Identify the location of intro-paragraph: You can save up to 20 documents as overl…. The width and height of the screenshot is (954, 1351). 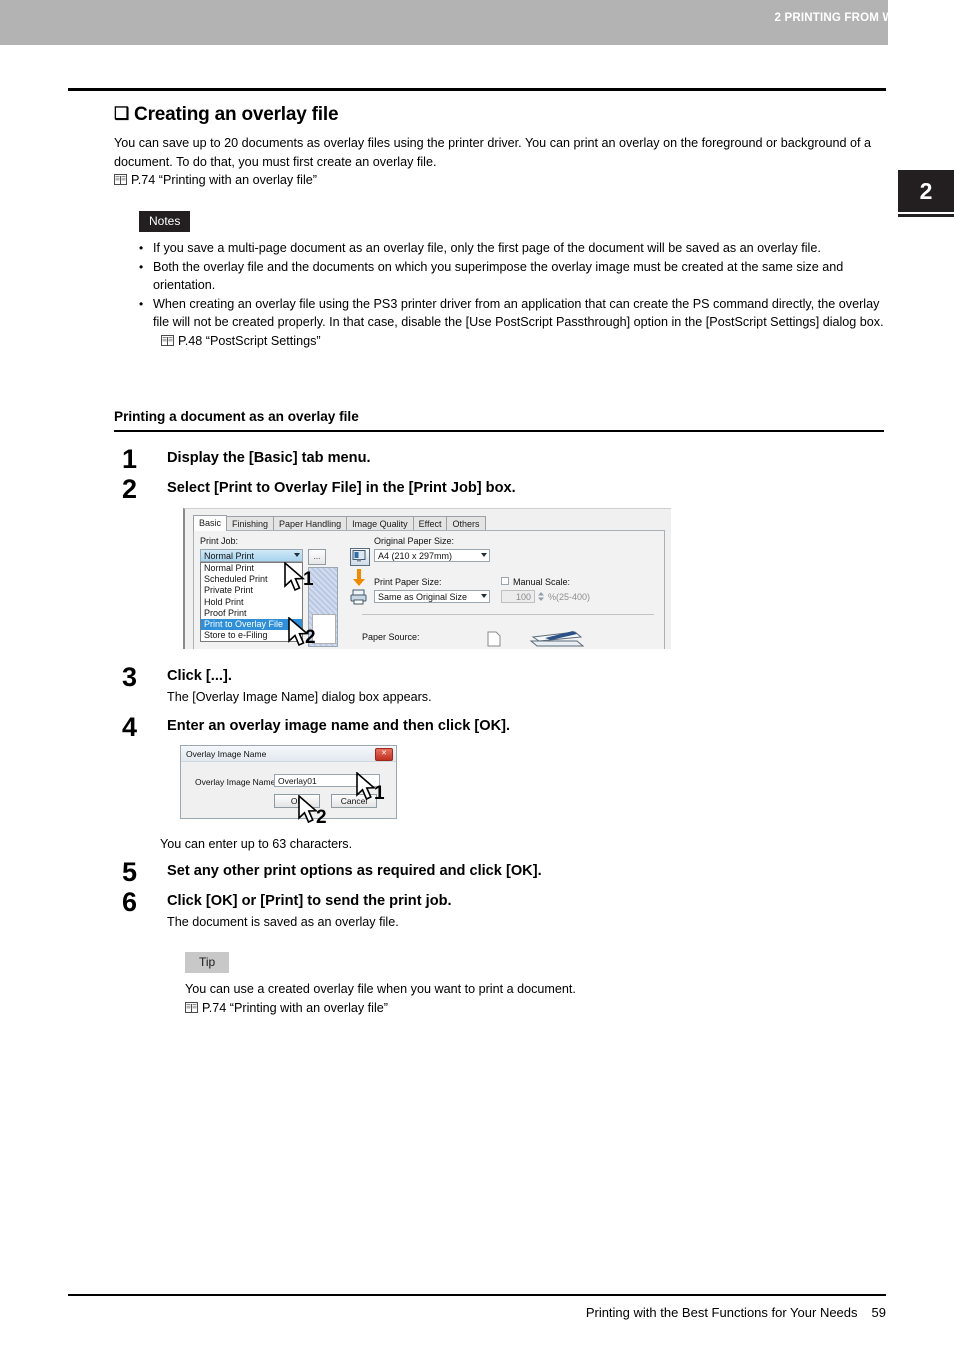
(493, 152).